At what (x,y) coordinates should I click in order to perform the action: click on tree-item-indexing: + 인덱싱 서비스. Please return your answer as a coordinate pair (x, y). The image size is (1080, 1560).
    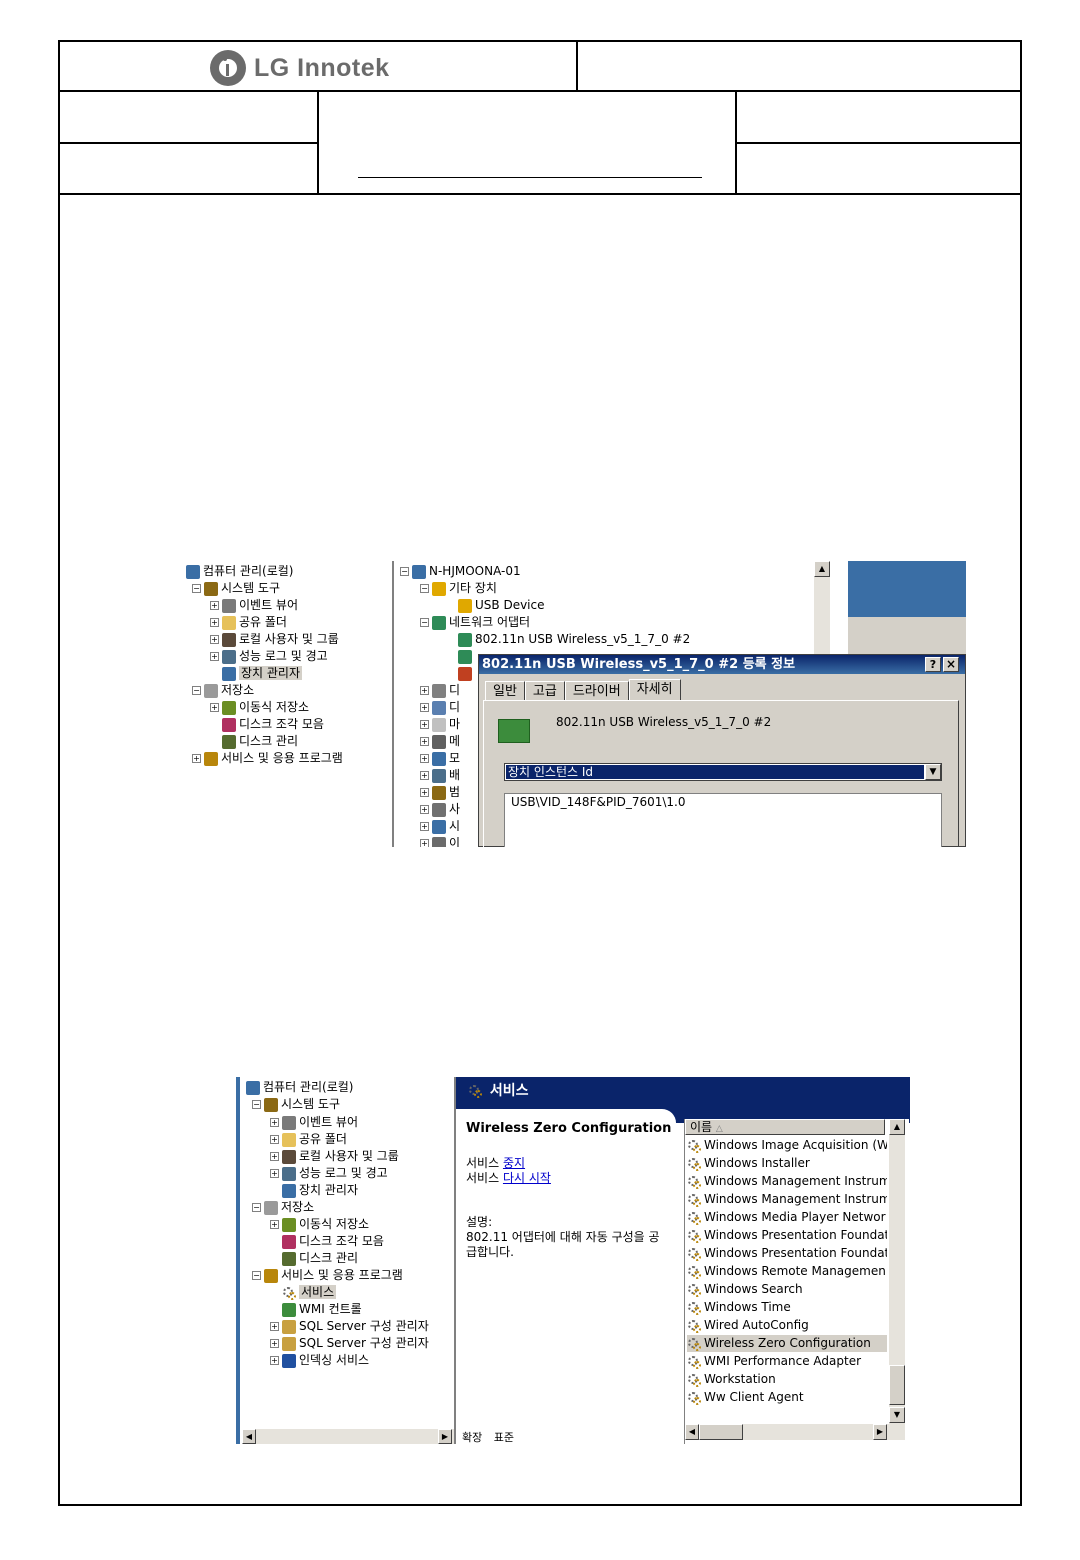
    Looking at the image, I should click on (319, 1360).